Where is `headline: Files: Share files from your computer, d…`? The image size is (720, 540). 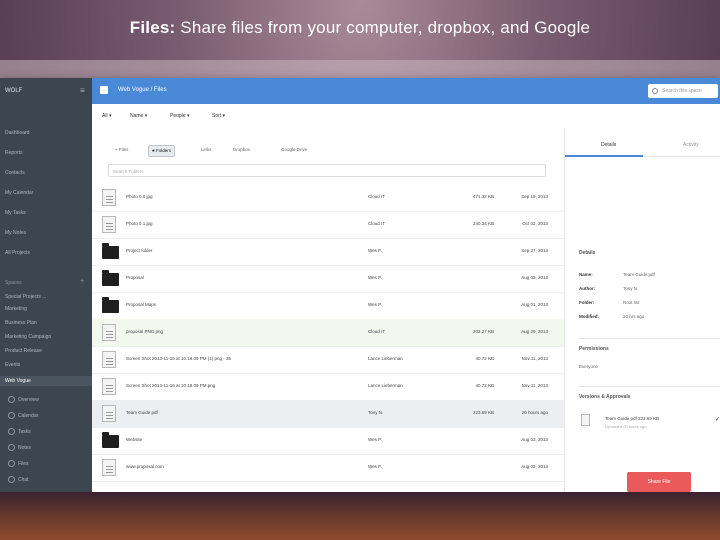
headline: Files: Share files from your computer, d… is located at coordinates (360, 28).